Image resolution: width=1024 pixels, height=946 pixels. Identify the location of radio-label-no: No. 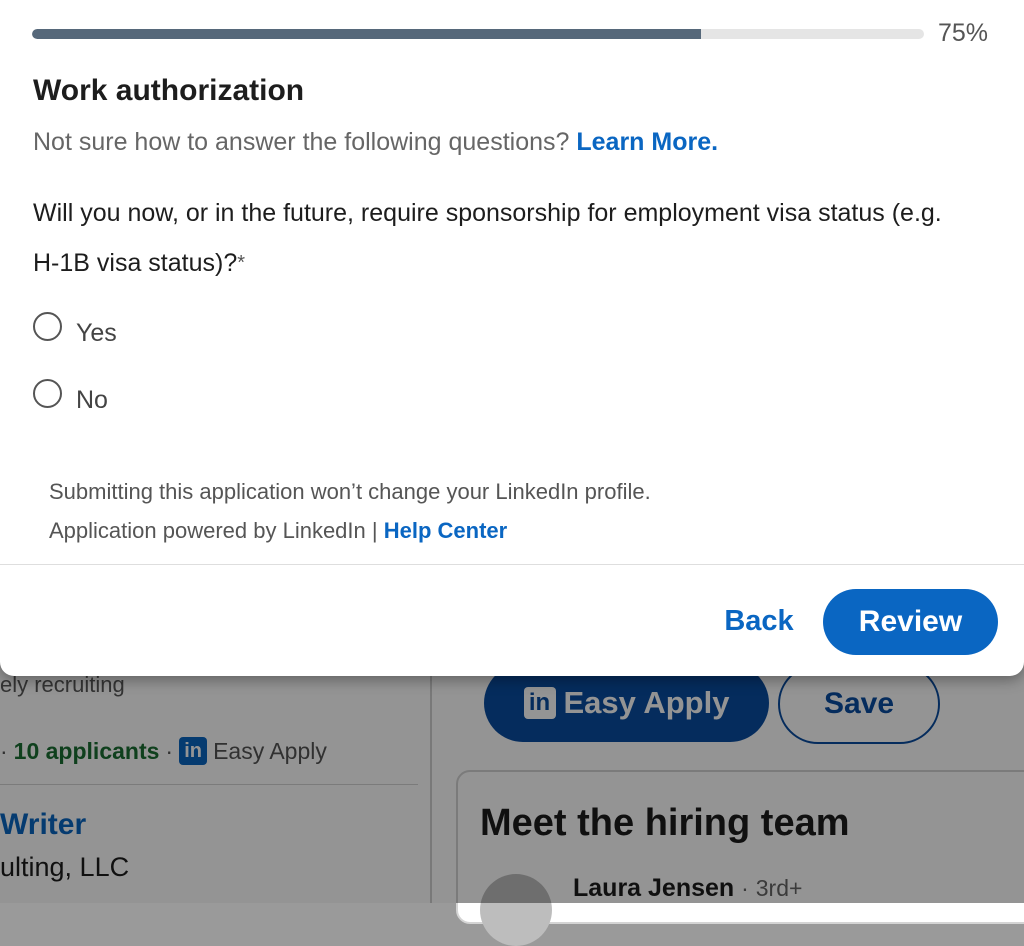
(92, 400).